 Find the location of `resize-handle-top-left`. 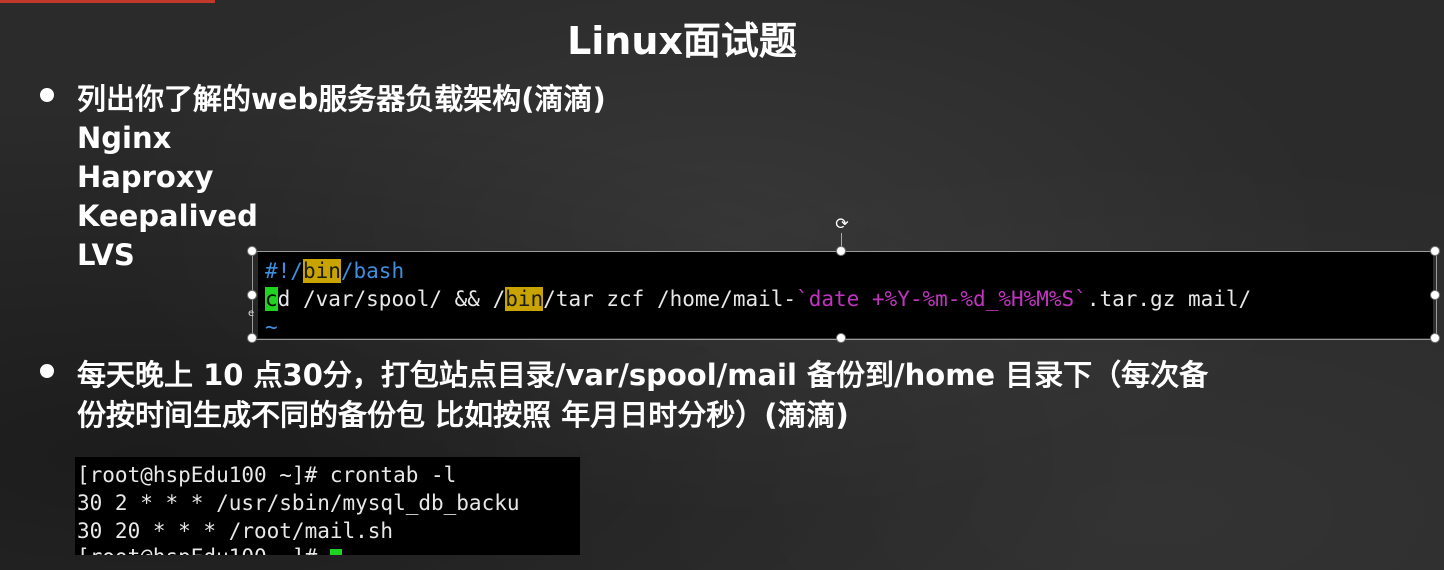

resize-handle-top-left is located at coordinates (252, 251).